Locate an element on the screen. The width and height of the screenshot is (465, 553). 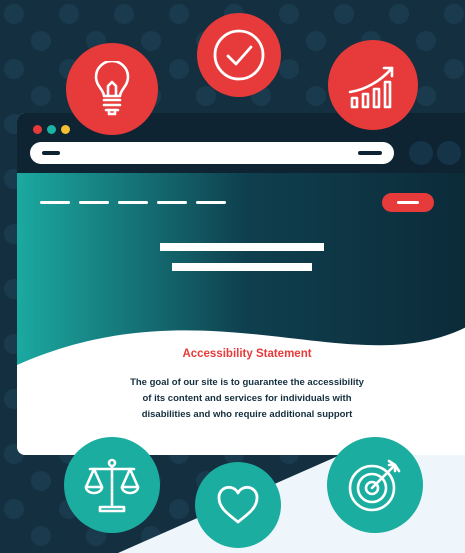
heart-circle is located at coordinates (238, 505).